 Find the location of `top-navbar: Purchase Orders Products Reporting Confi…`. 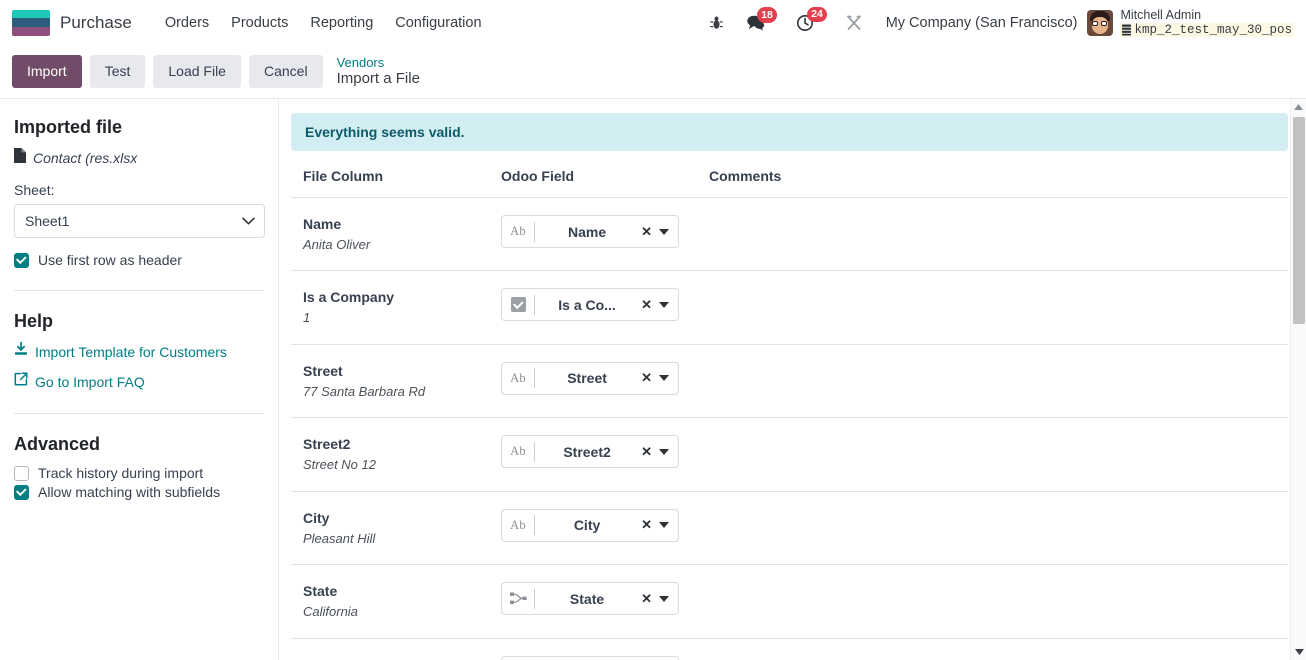

top-navbar: Purchase Orders Products Reporting Confi… is located at coordinates (653, 22).